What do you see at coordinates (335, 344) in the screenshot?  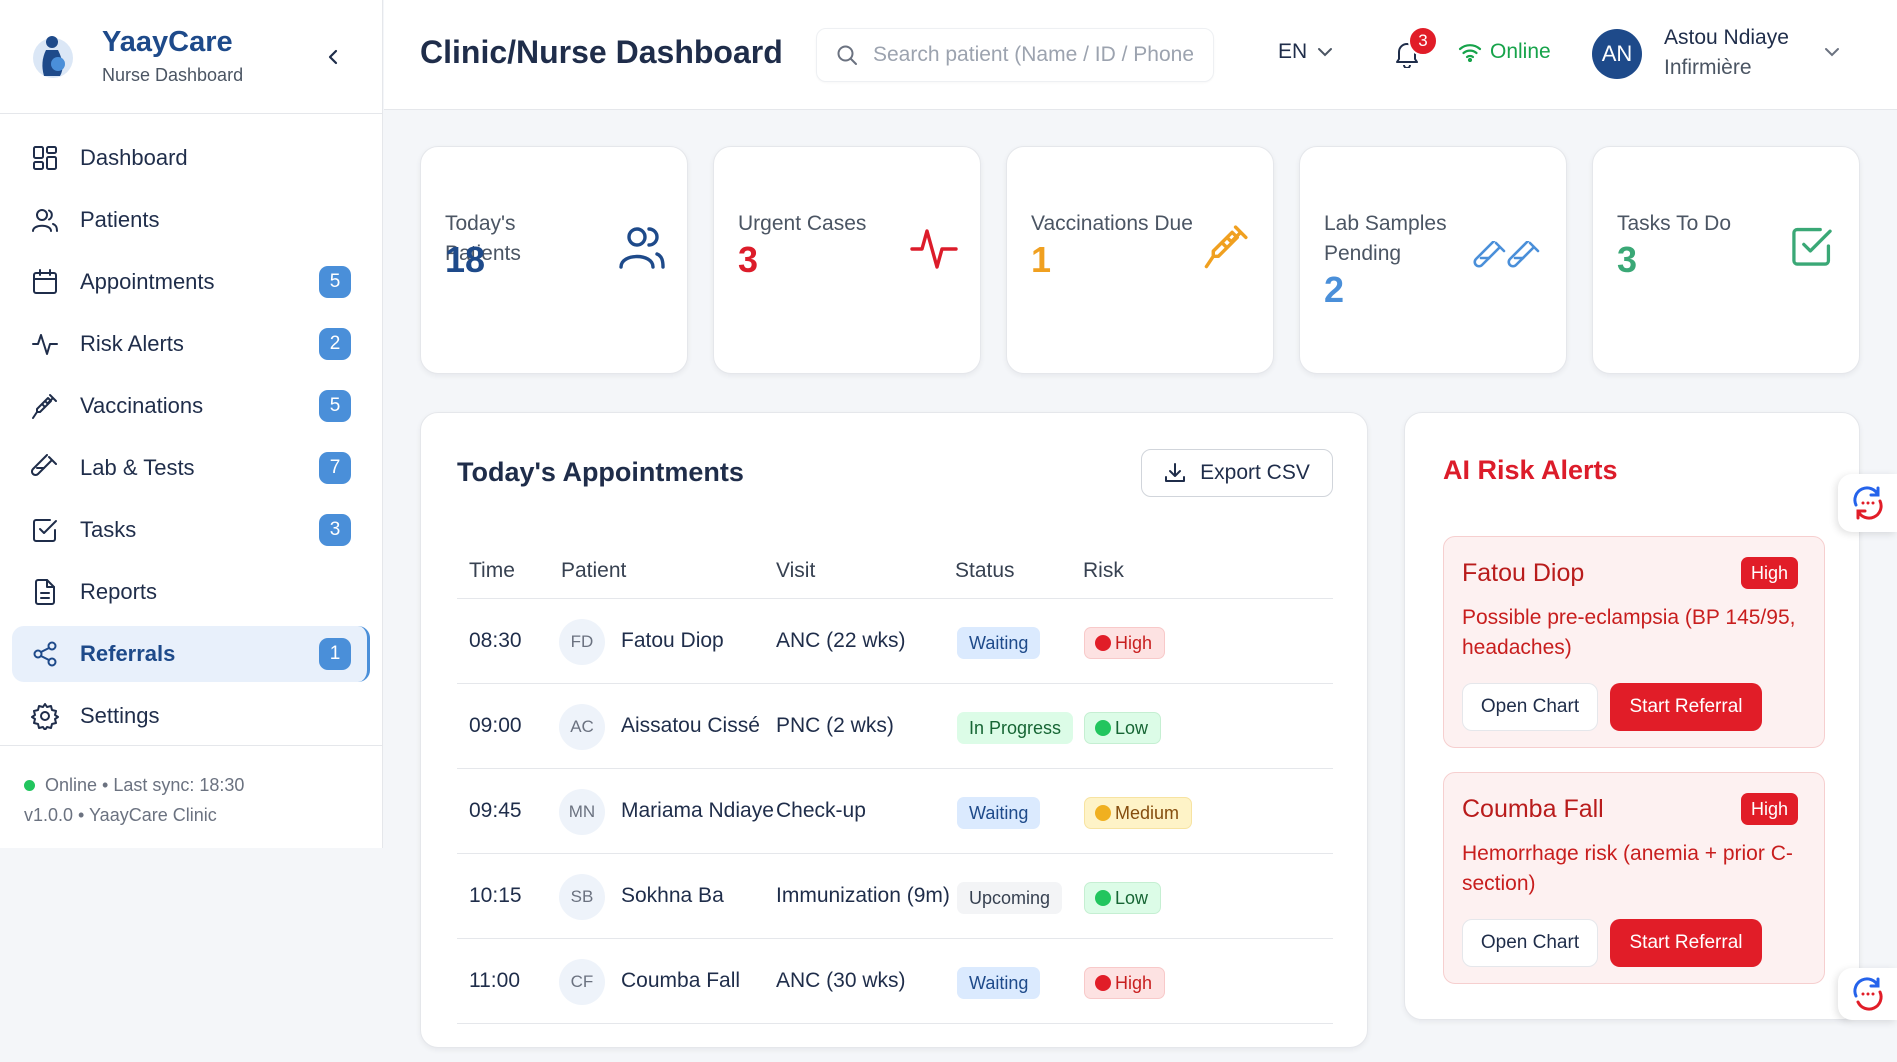 I see `count-badge: 2` at bounding box center [335, 344].